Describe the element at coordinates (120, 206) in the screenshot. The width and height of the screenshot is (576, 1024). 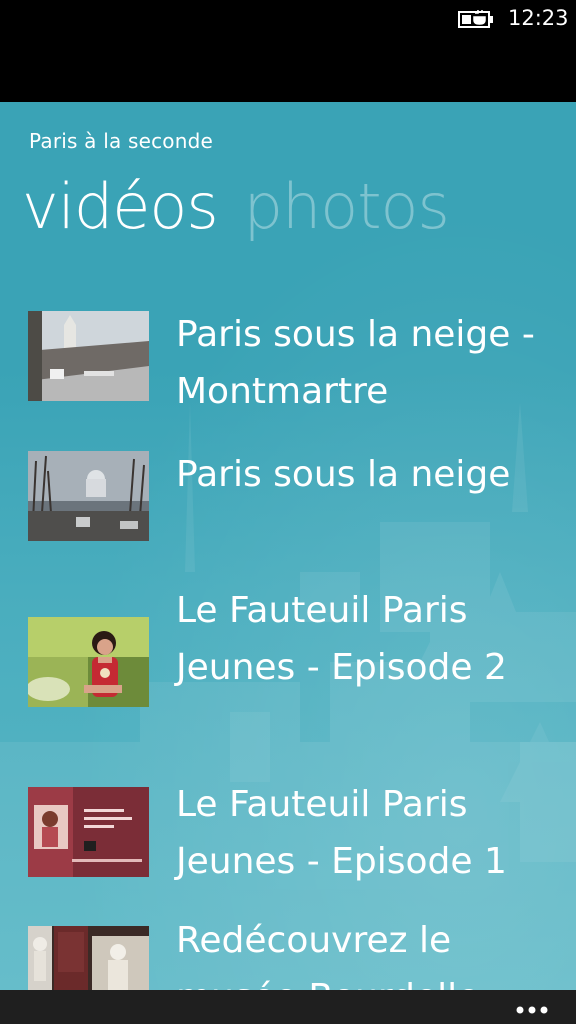
I see `tab-videos: vidéos` at that location.